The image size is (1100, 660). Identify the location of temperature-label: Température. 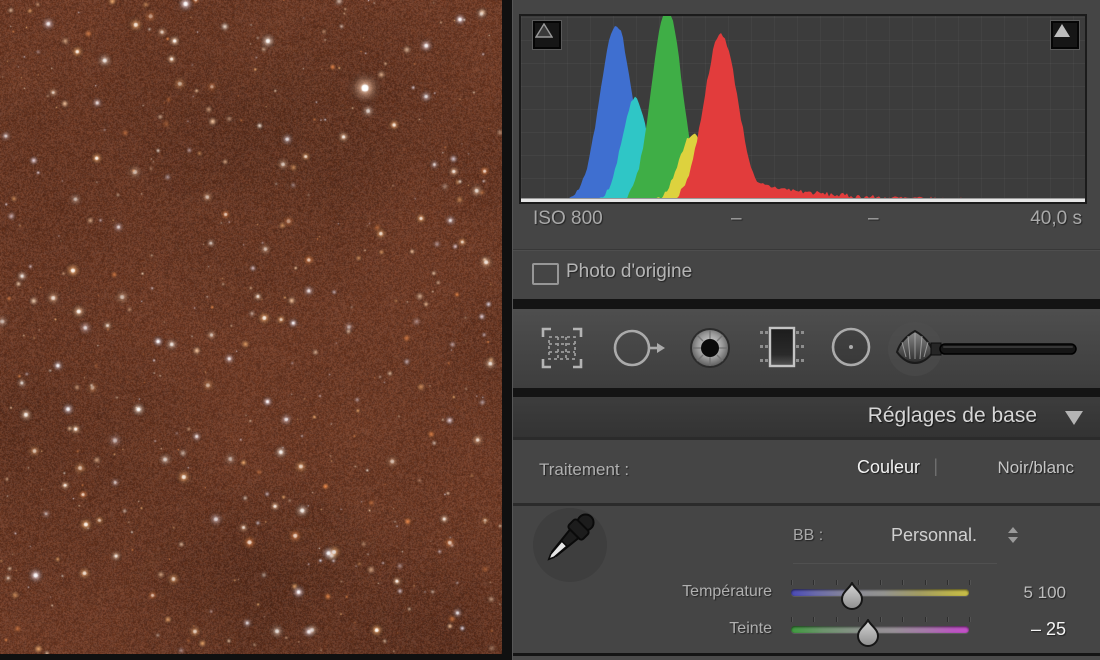
(727, 591).